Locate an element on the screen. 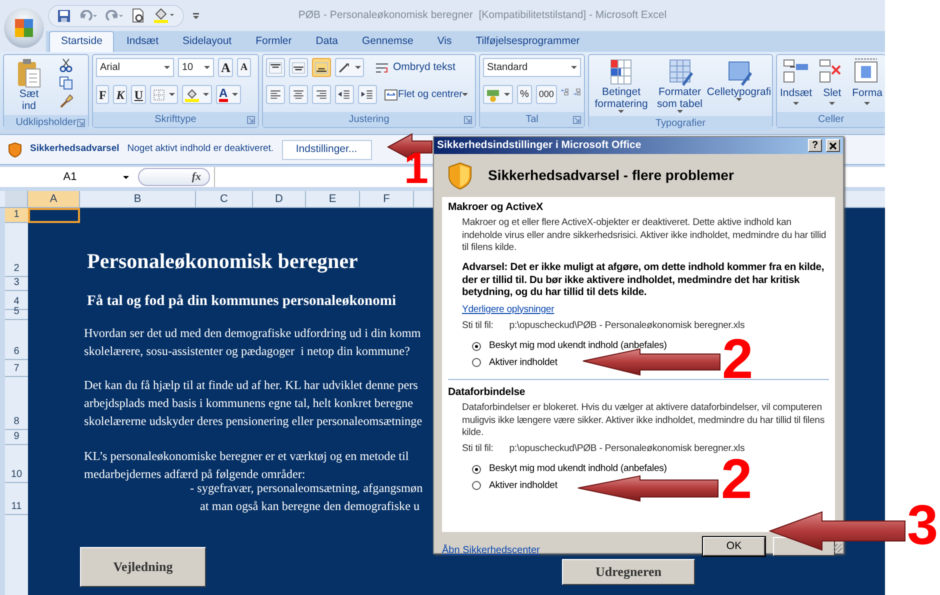  office-button is located at coordinates (24, 28).